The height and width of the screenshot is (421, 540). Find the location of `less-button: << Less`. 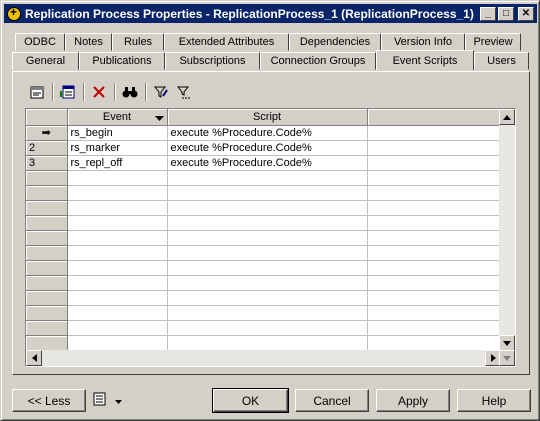

less-button: << Less is located at coordinates (49, 400).